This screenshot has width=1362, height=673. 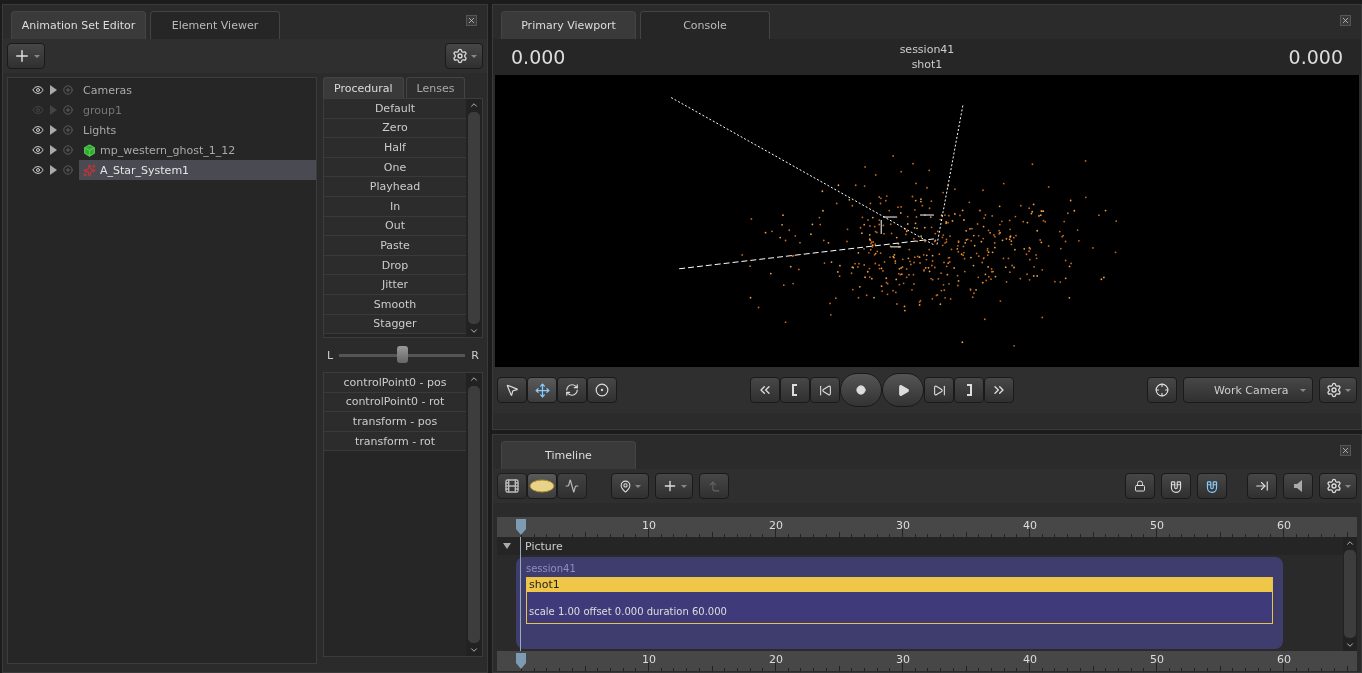 I want to click on session-name: session41, so click(x=927, y=49).